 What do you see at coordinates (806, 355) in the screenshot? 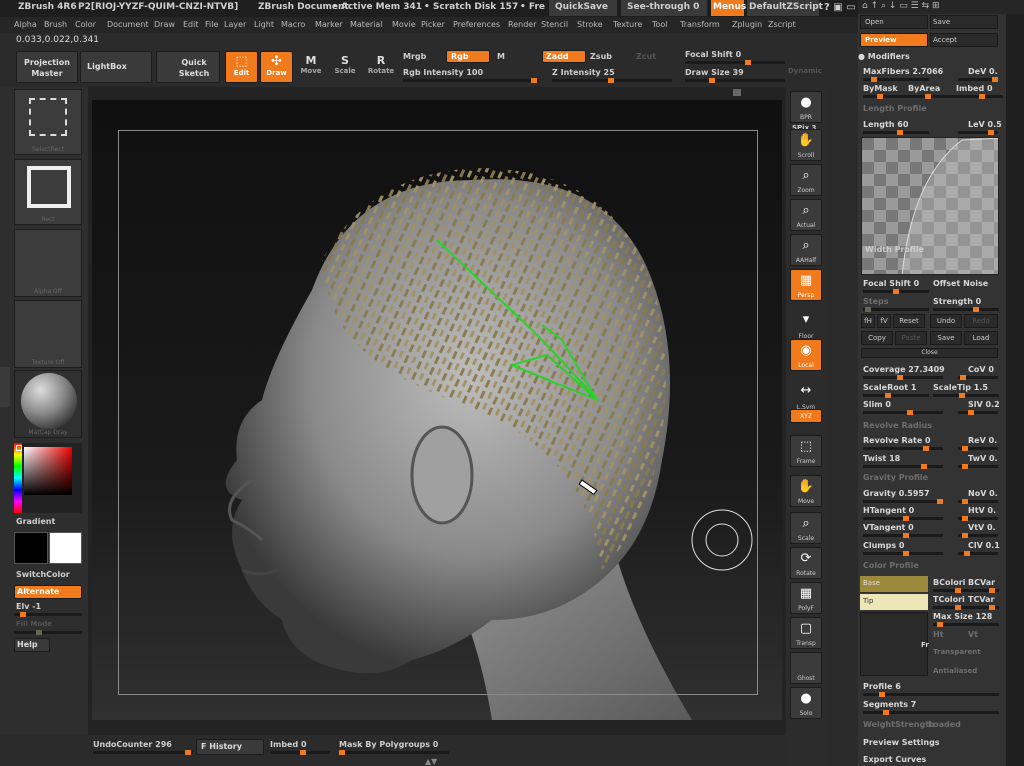
I see `local-button: ◉ Local` at bounding box center [806, 355].